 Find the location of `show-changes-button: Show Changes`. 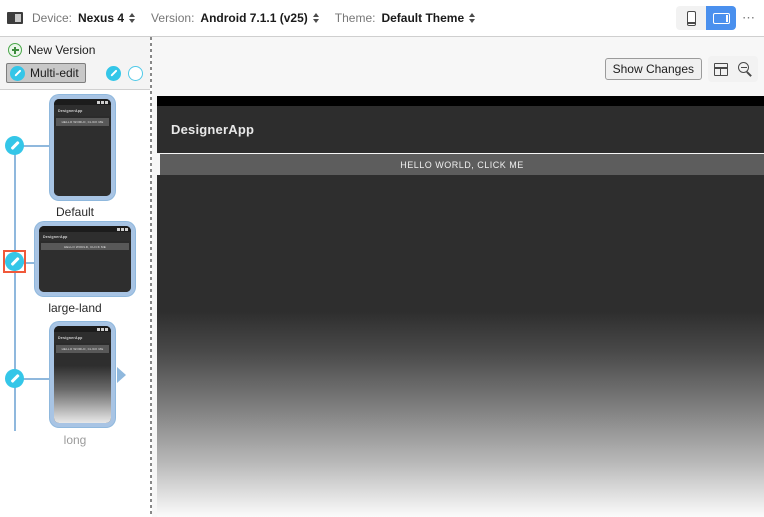

show-changes-button: Show Changes is located at coordinates (653, 69).